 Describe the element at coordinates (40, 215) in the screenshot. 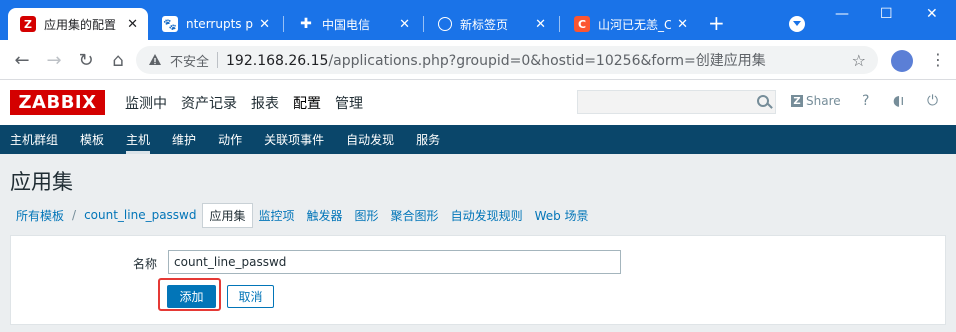

I see `breadcrumb-all-templates: 所有模板` at that location.